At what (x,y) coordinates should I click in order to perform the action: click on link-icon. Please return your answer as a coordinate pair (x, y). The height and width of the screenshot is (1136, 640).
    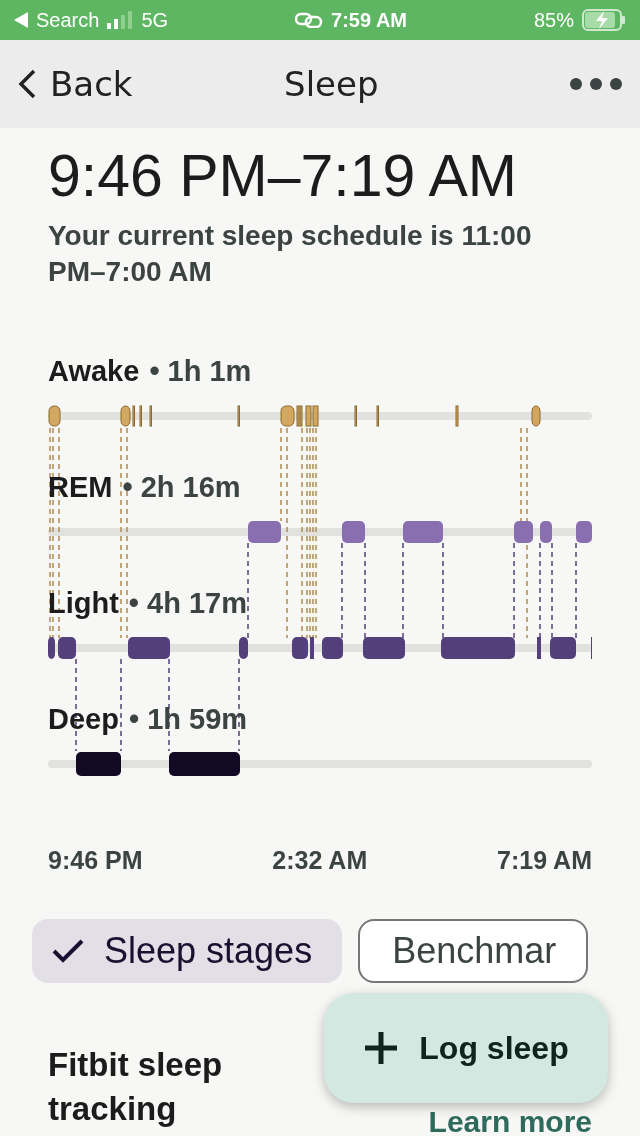
    Looking at the image, I should click on (309, 20).